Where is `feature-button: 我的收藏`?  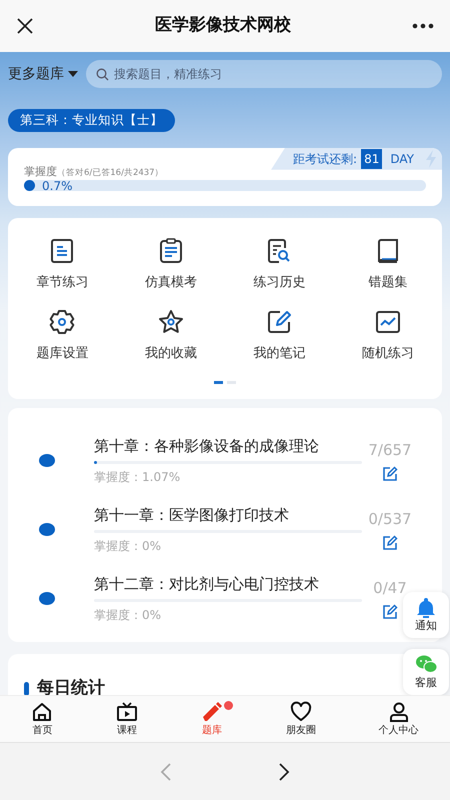 feature-button: 我的收藏 is located at coordinates (170, 336).